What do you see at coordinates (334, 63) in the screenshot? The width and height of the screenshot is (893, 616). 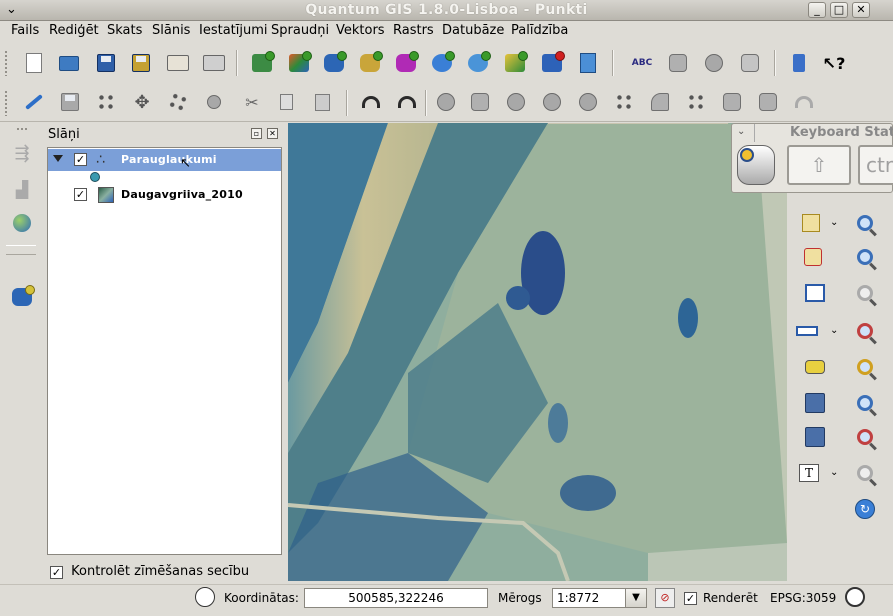 I see `add-postgis-icon` at bounding box center [334, 63].